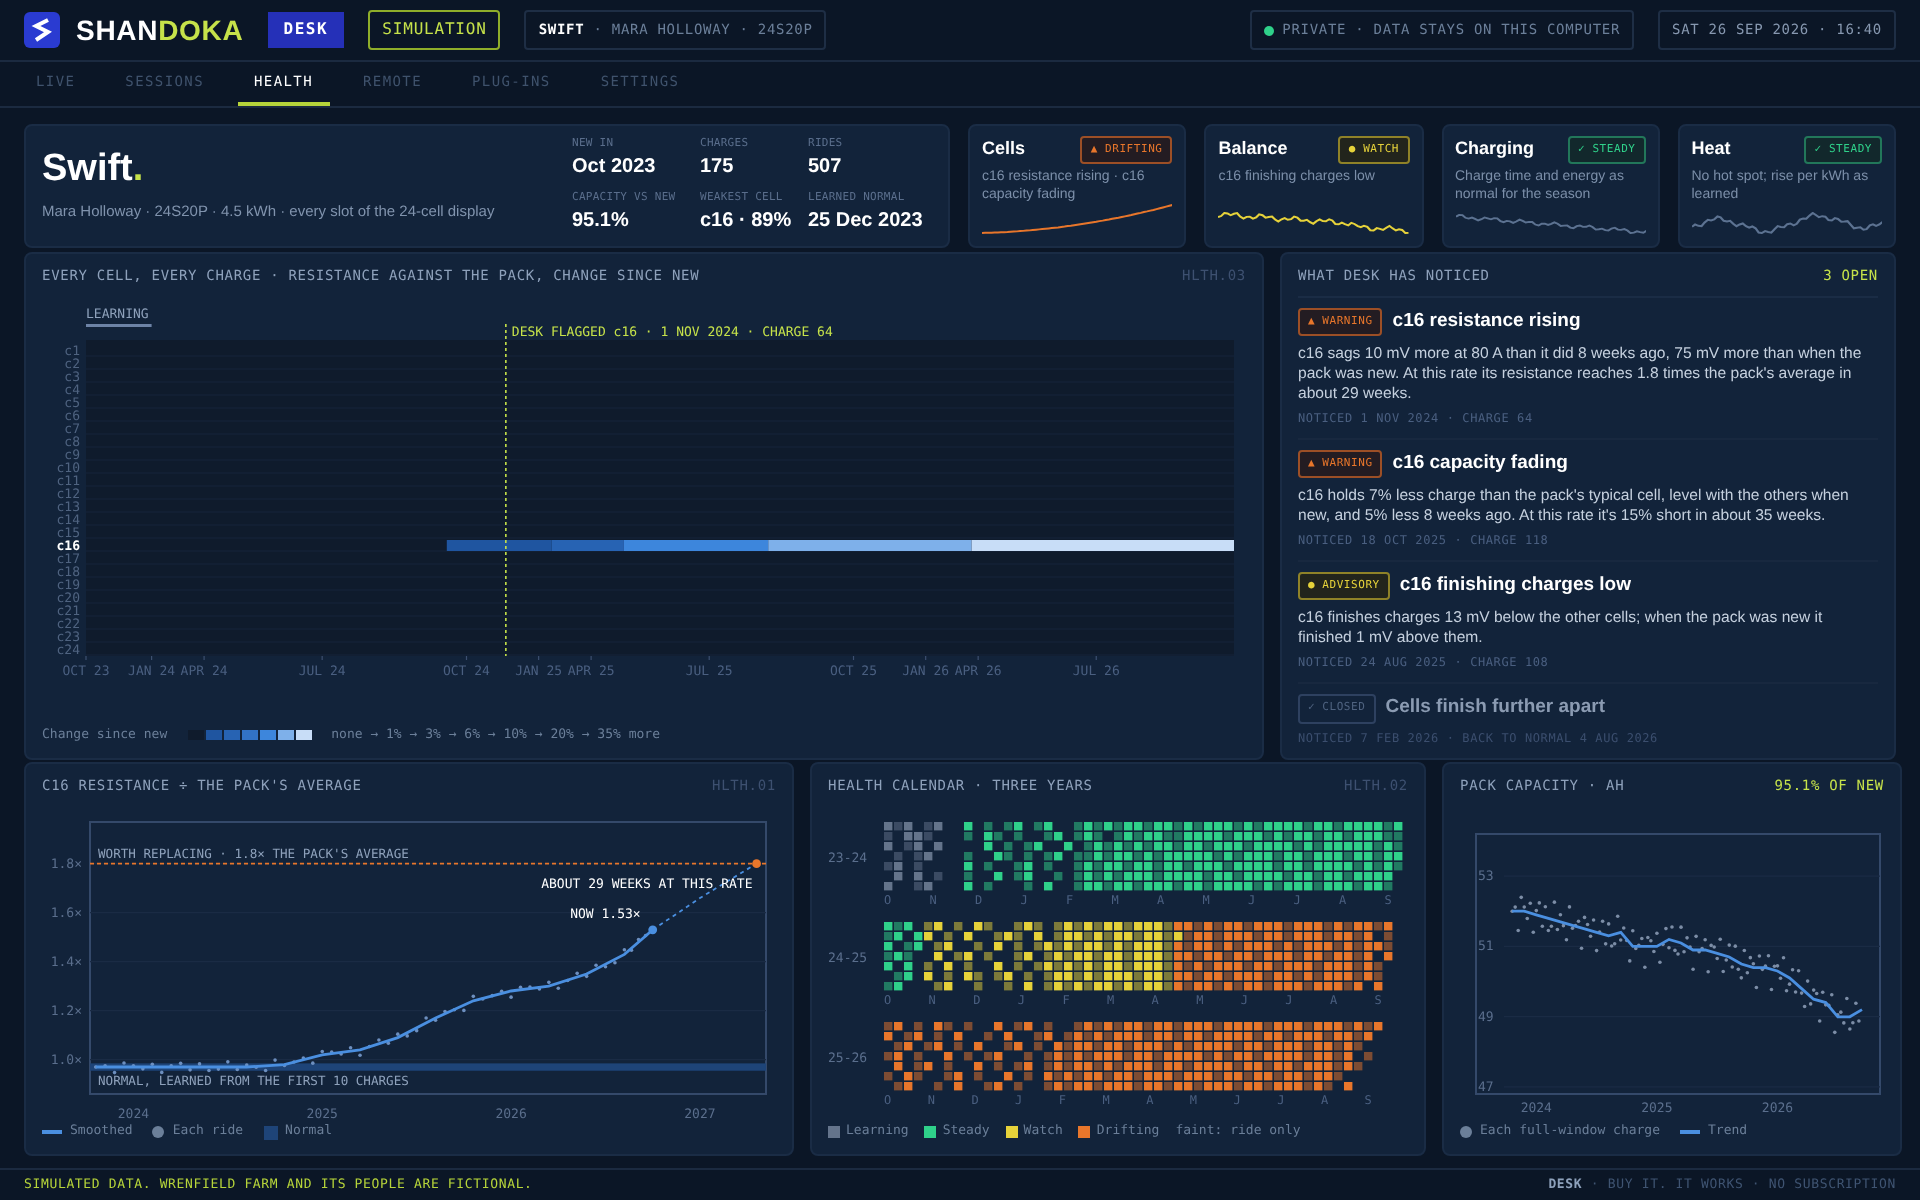 This screenshot has width=1920, height=1200. What do you see at coordinates (270, 1132) in the screenshot?
I see `band-swatch-icon` at bounding box center [270, 1132].